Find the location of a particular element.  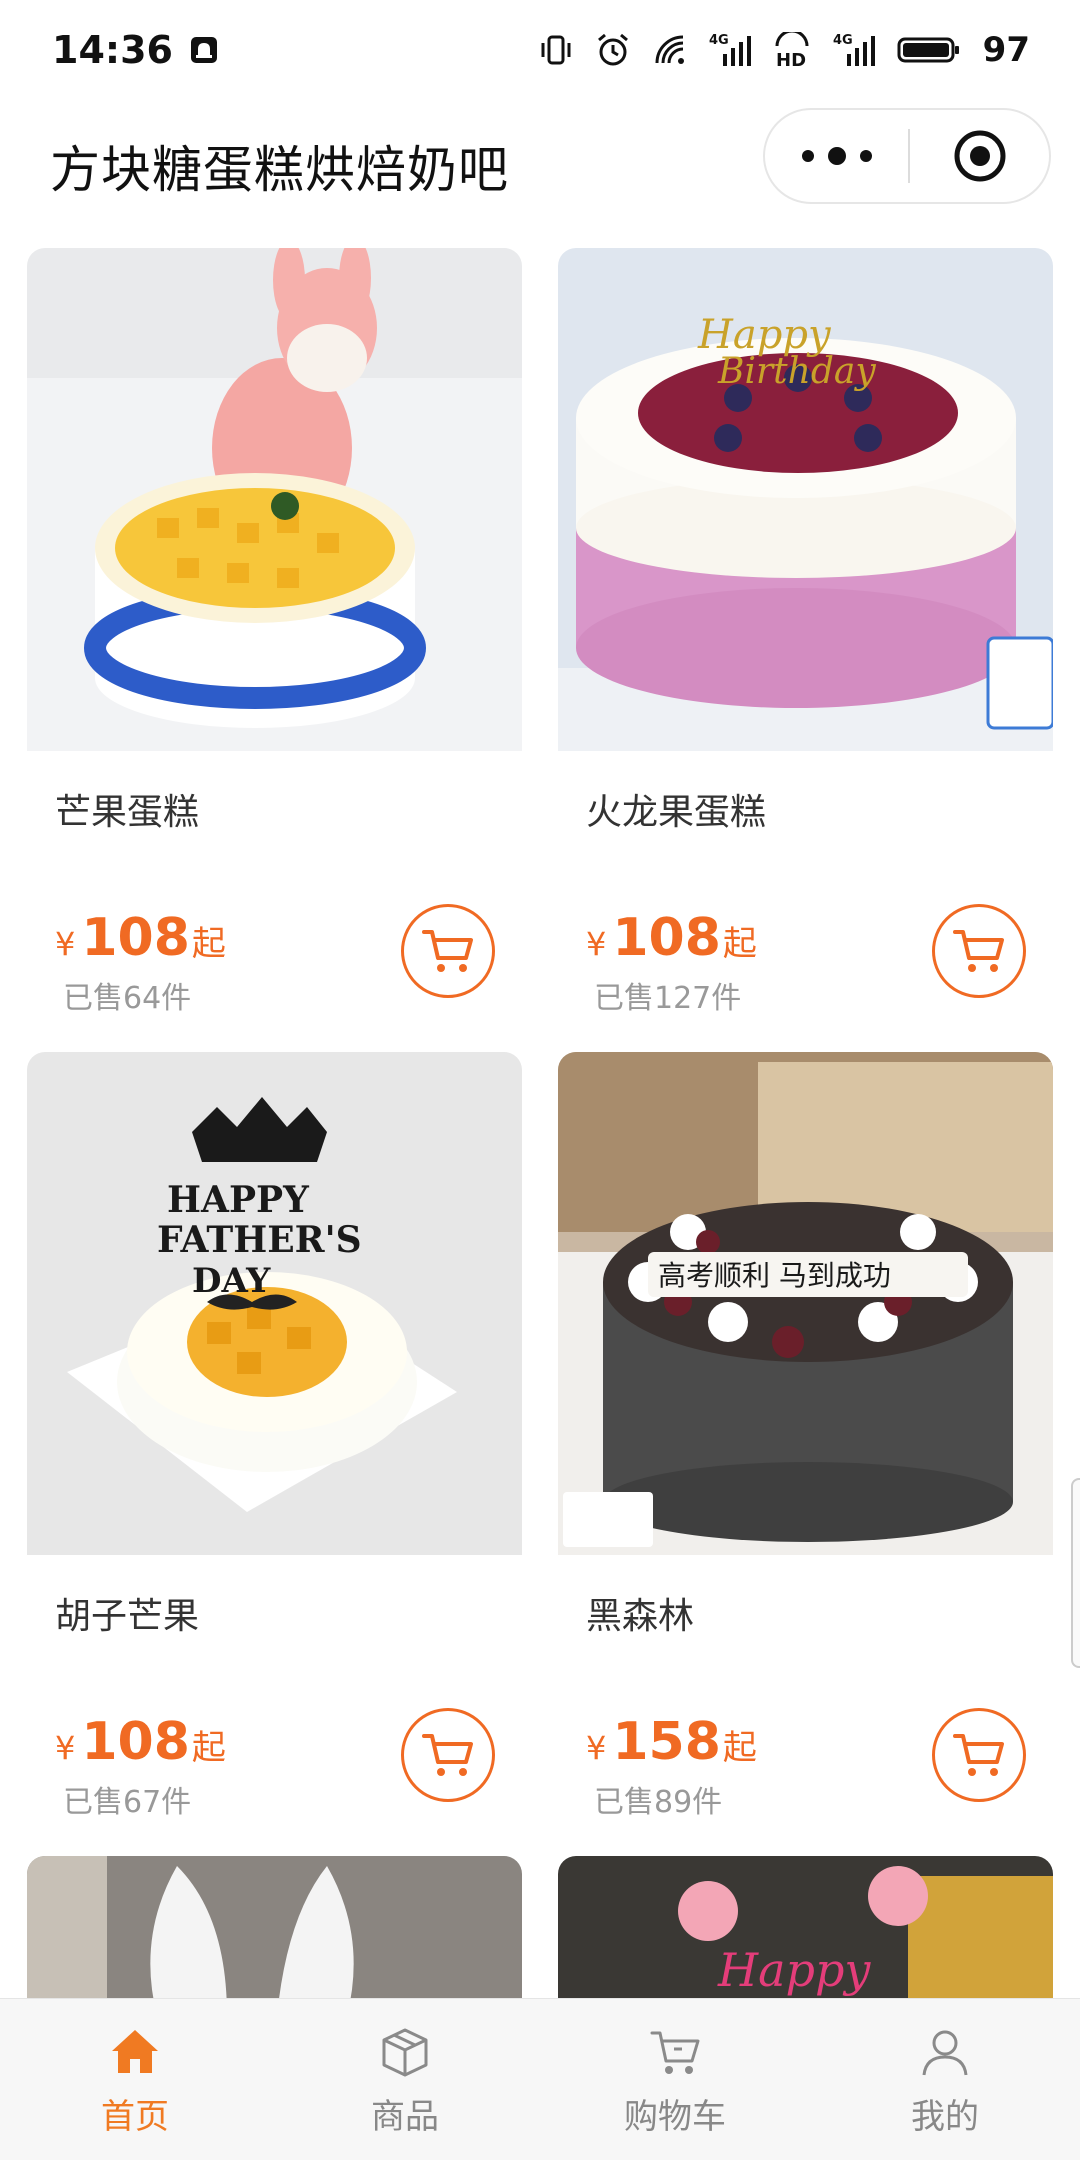

scrollbar is located at coordinates (1075, 1573).